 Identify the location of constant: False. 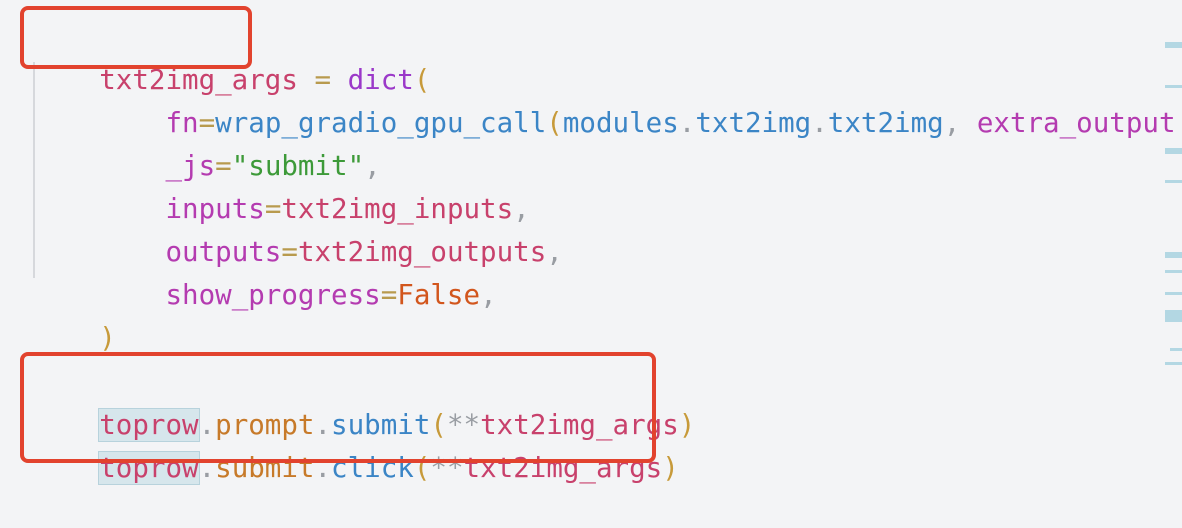
(439, 295).